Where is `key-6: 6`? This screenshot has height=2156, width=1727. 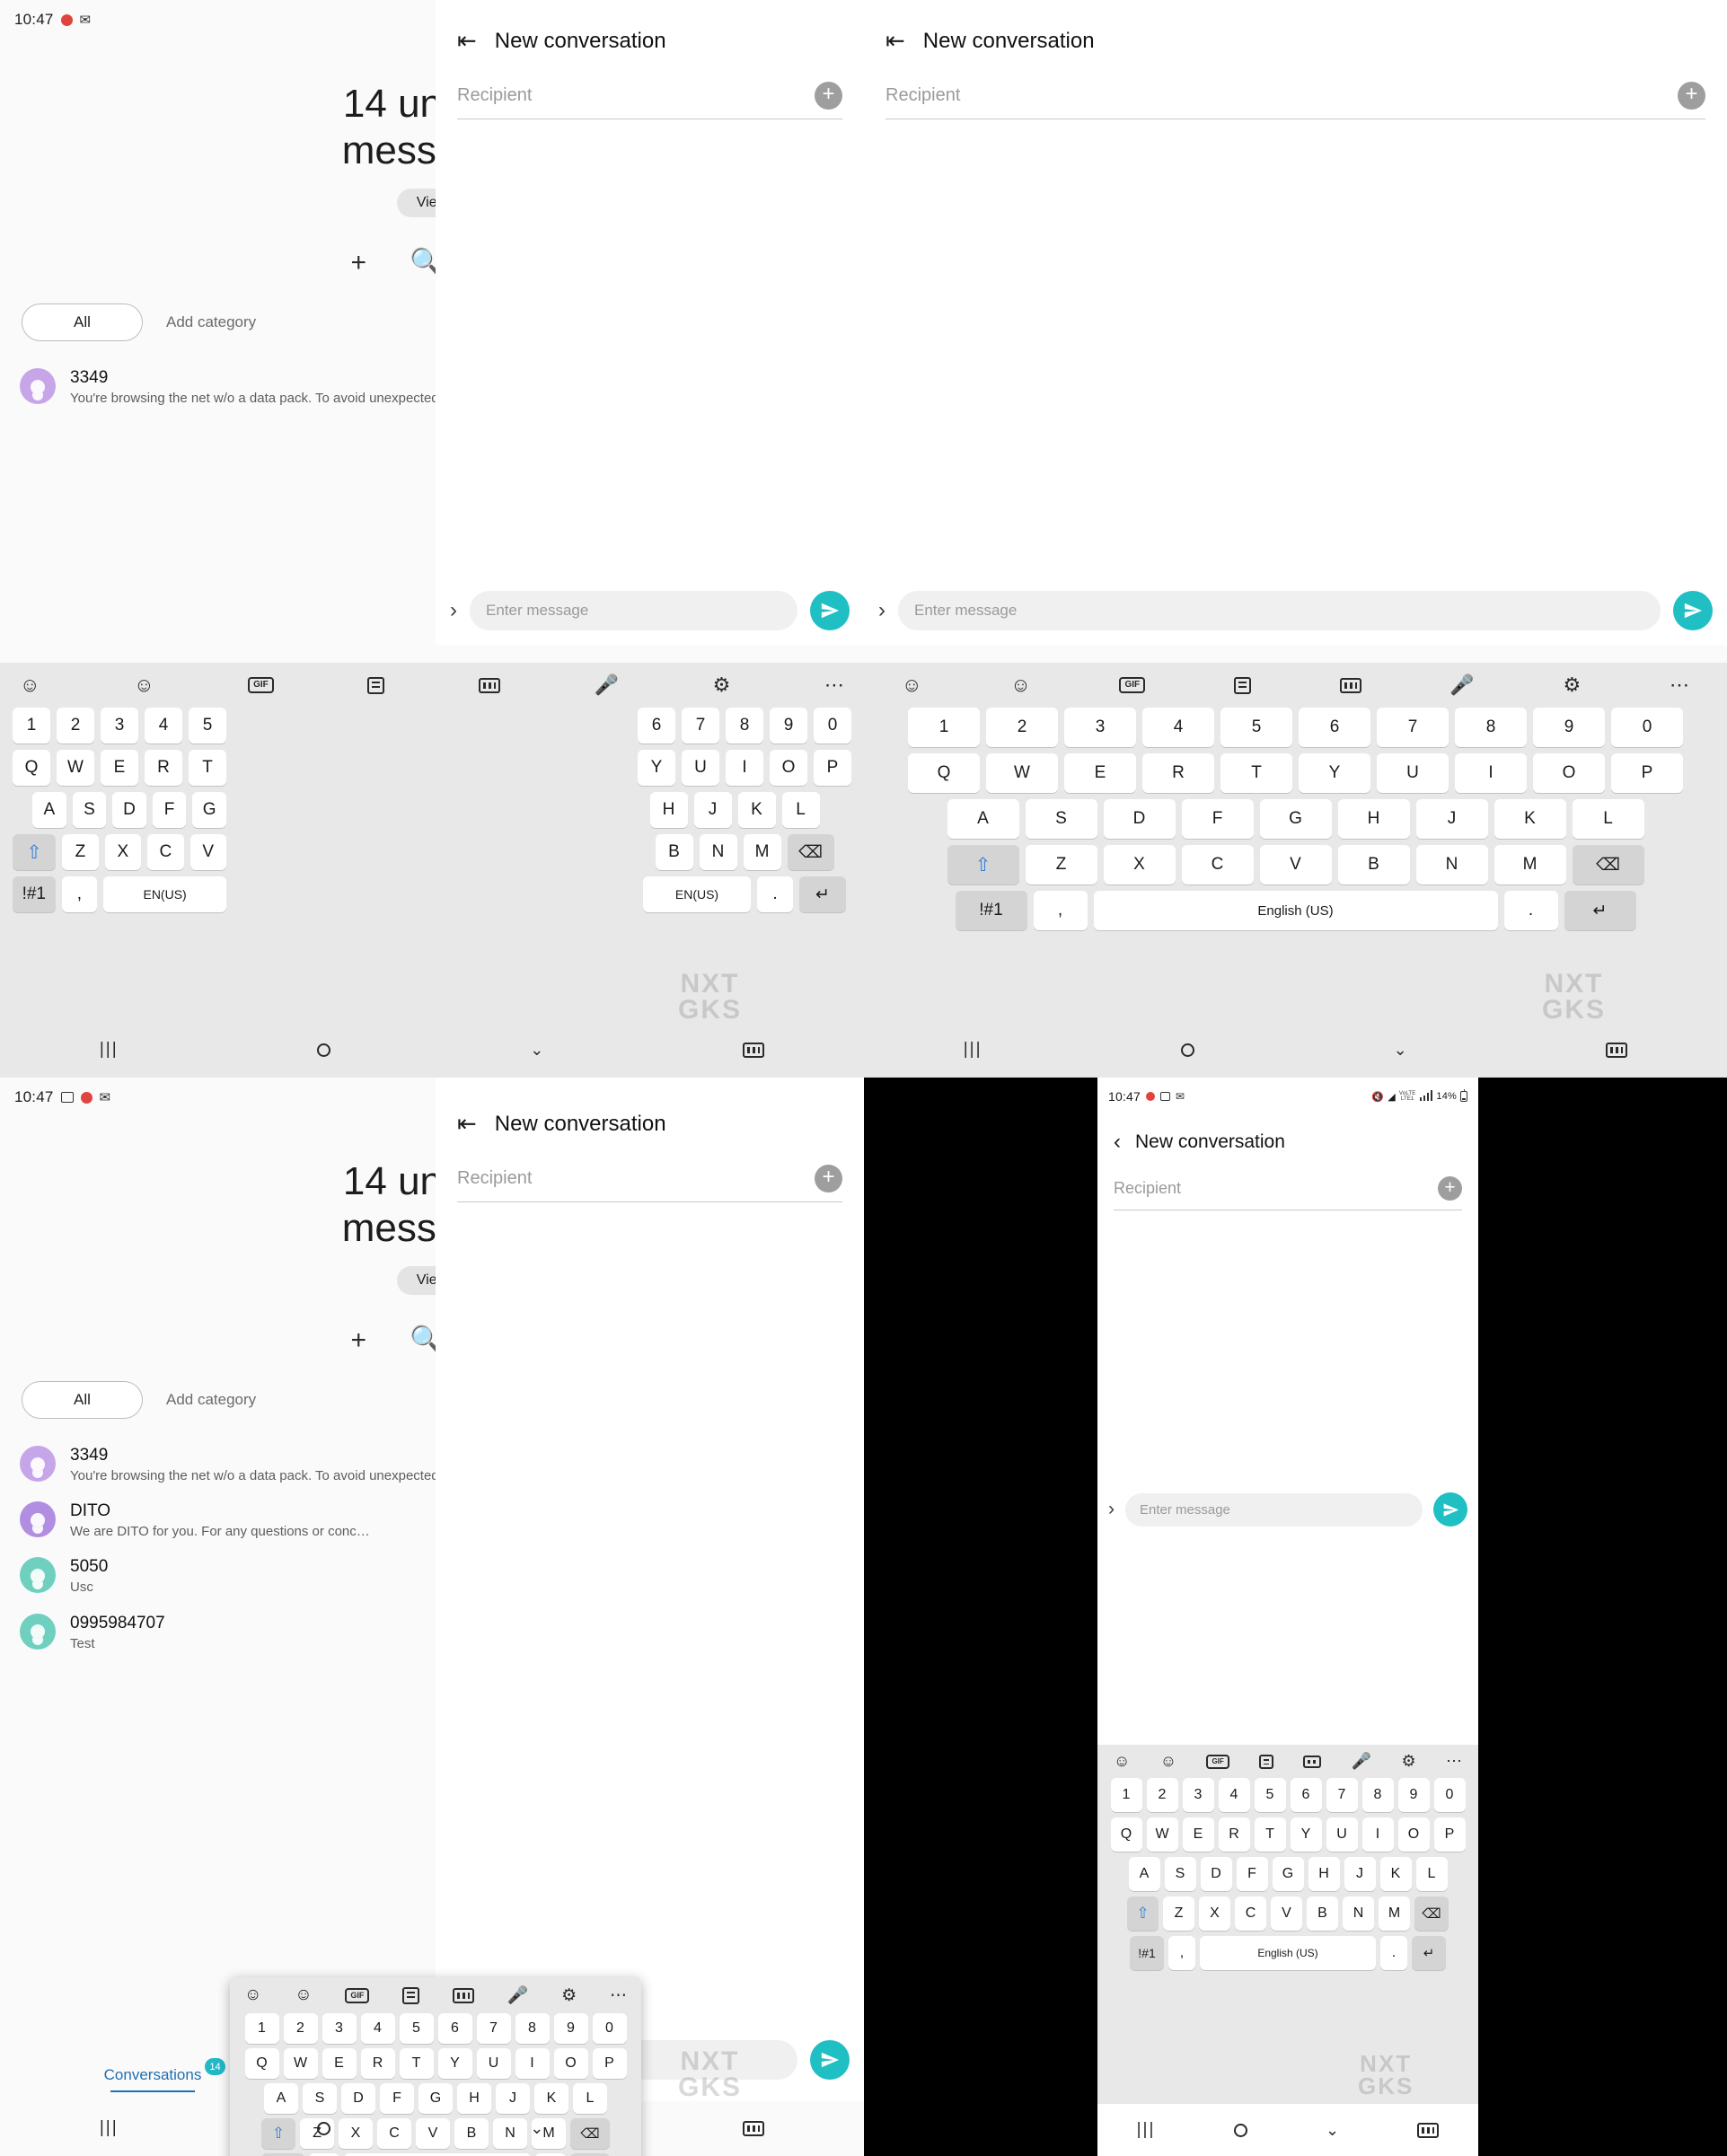 key-6: 6 is located at coordinates (454, 2028).